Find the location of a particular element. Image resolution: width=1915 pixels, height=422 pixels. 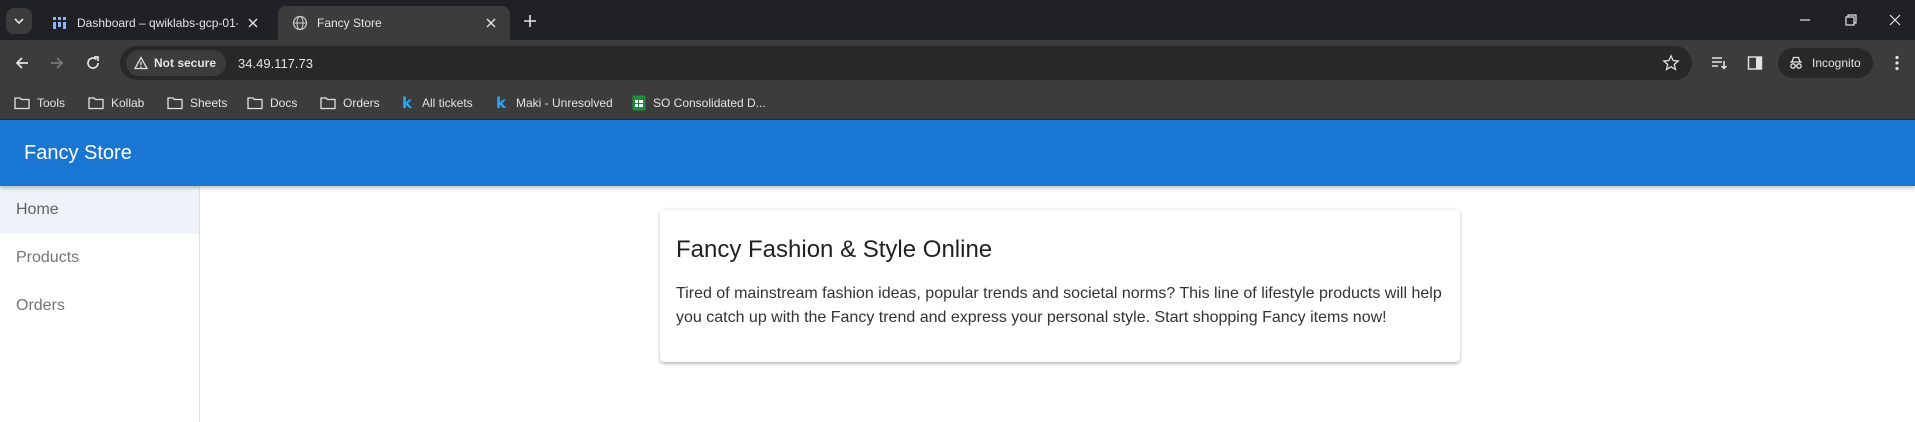

plus-icon is located at coordinates (530, 21).